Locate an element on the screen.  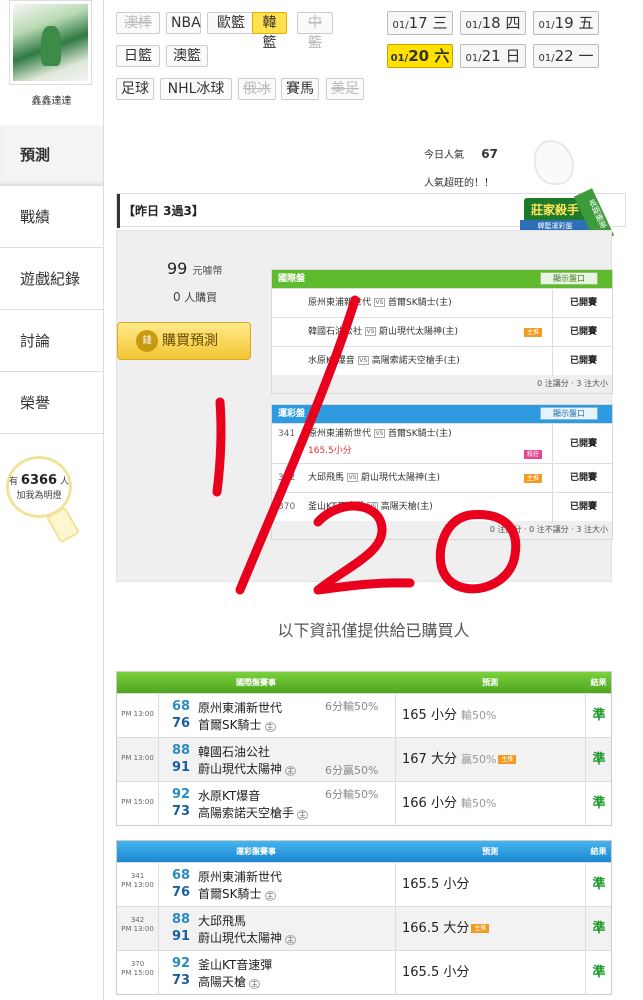
popularity-label: 今日人氣 is located at coordinates (444, 155).